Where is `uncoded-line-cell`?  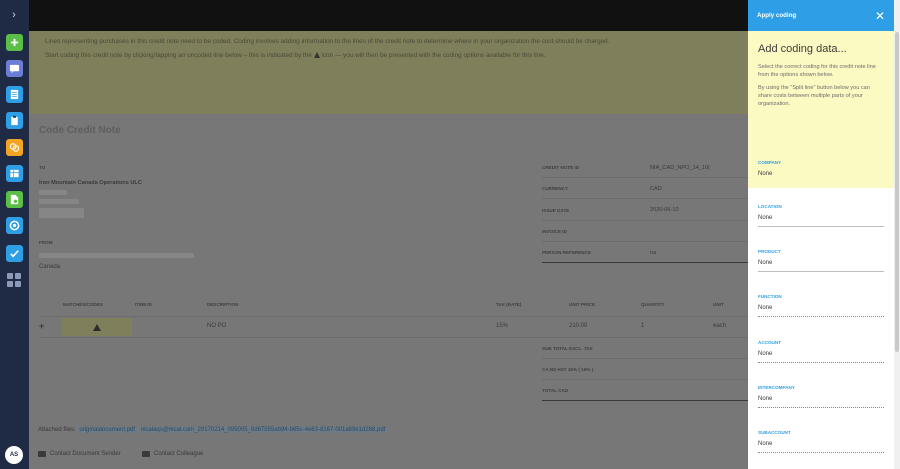
uncoded-line-cell is located at coordinates (96, 327).